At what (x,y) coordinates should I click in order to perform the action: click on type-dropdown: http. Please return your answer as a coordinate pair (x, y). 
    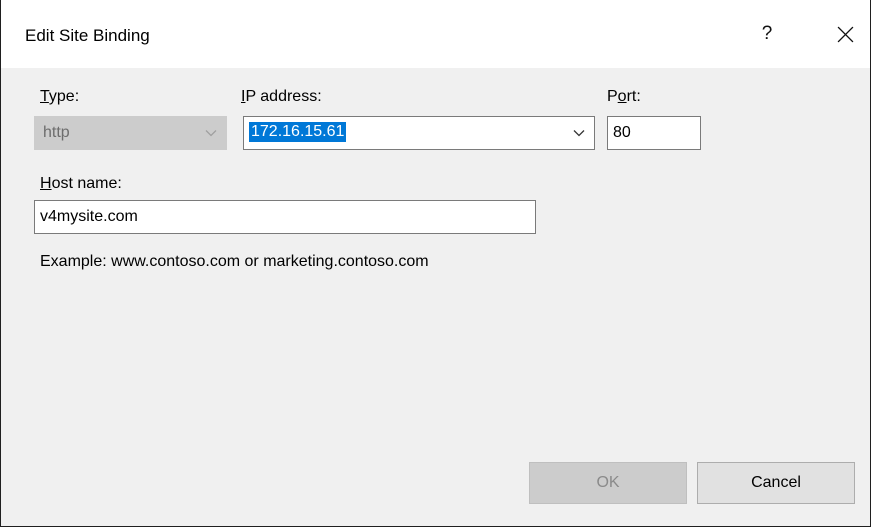
    Looking at the image, I should click on (130, 133).